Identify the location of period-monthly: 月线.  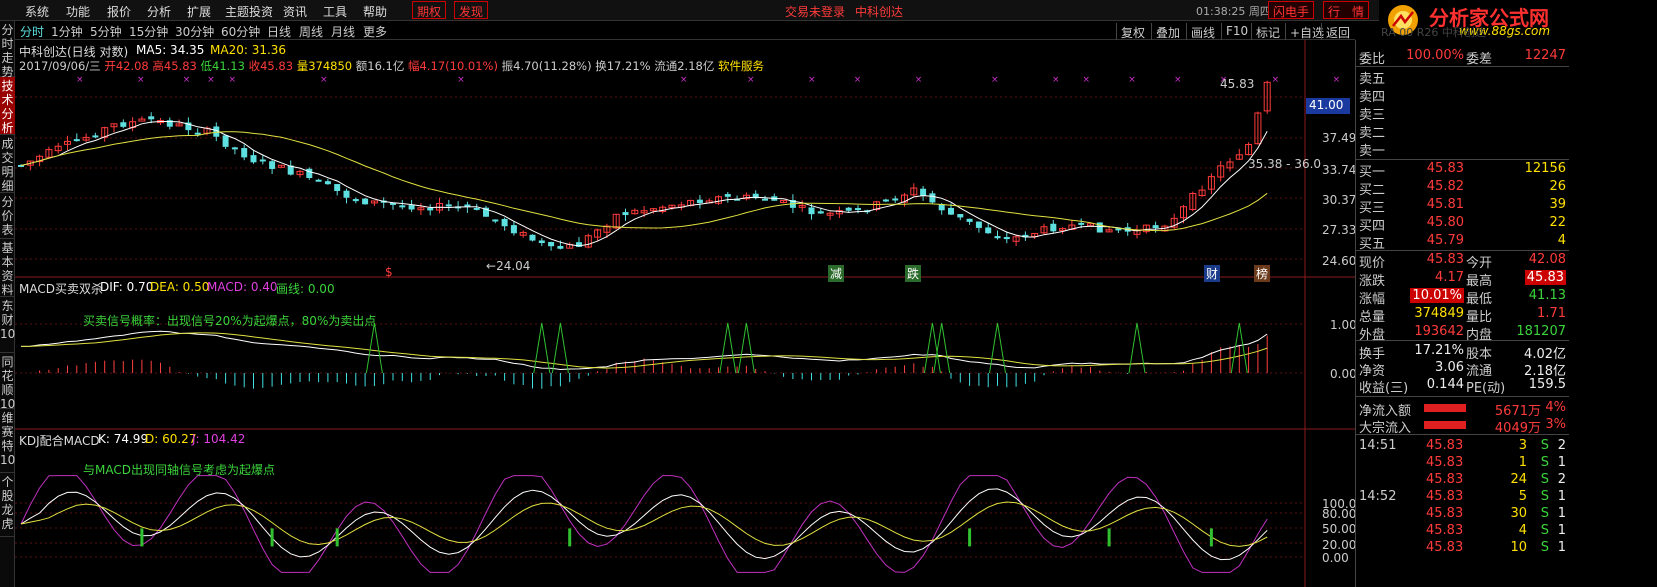
(343, 31).